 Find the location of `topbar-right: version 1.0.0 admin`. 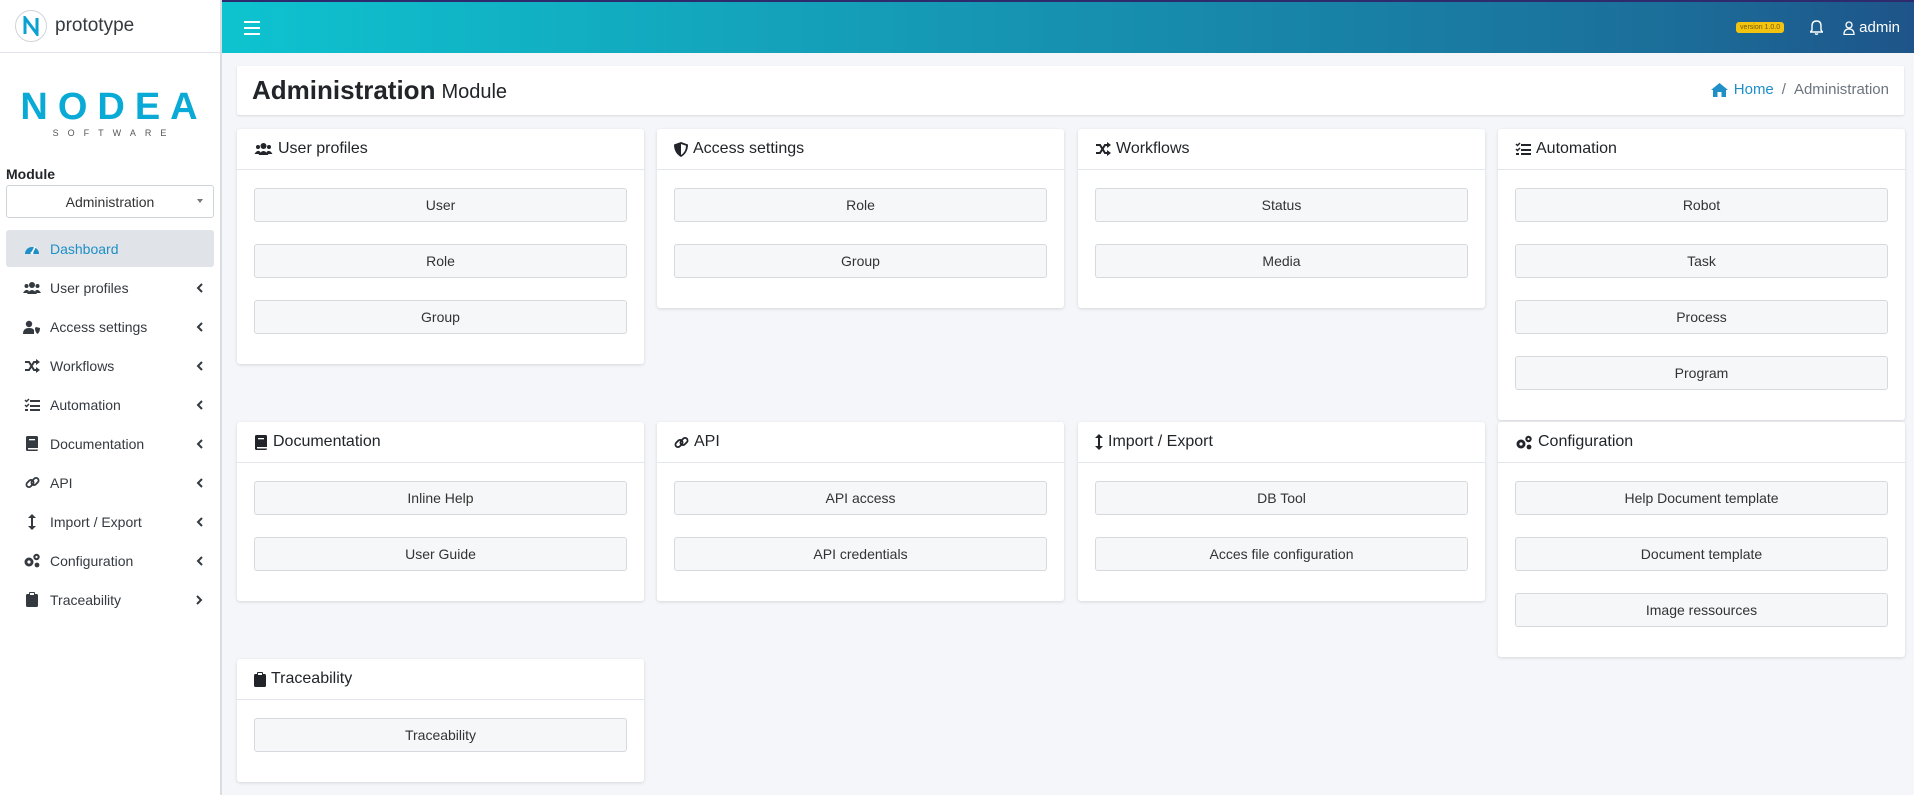

topbar-right: version 1.0.0 admin is located at coordinates (1818, 27).